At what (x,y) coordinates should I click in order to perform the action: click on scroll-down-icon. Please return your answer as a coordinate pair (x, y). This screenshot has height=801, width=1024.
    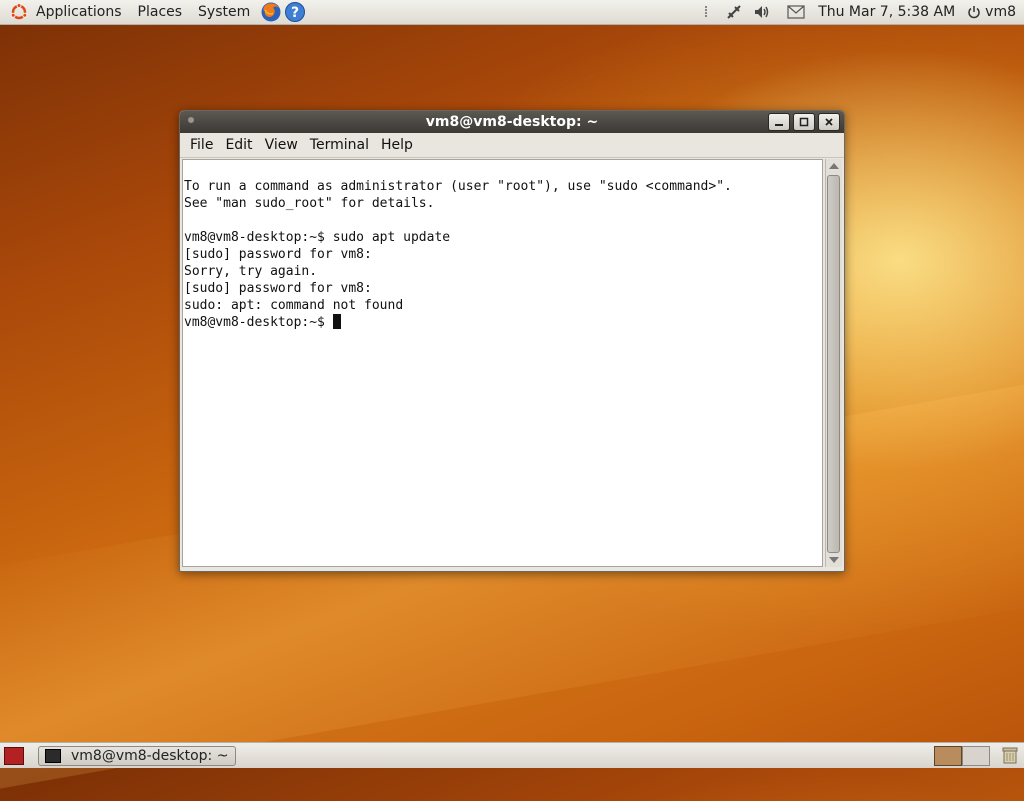
    Looking at the image, I should click on (834, 560).